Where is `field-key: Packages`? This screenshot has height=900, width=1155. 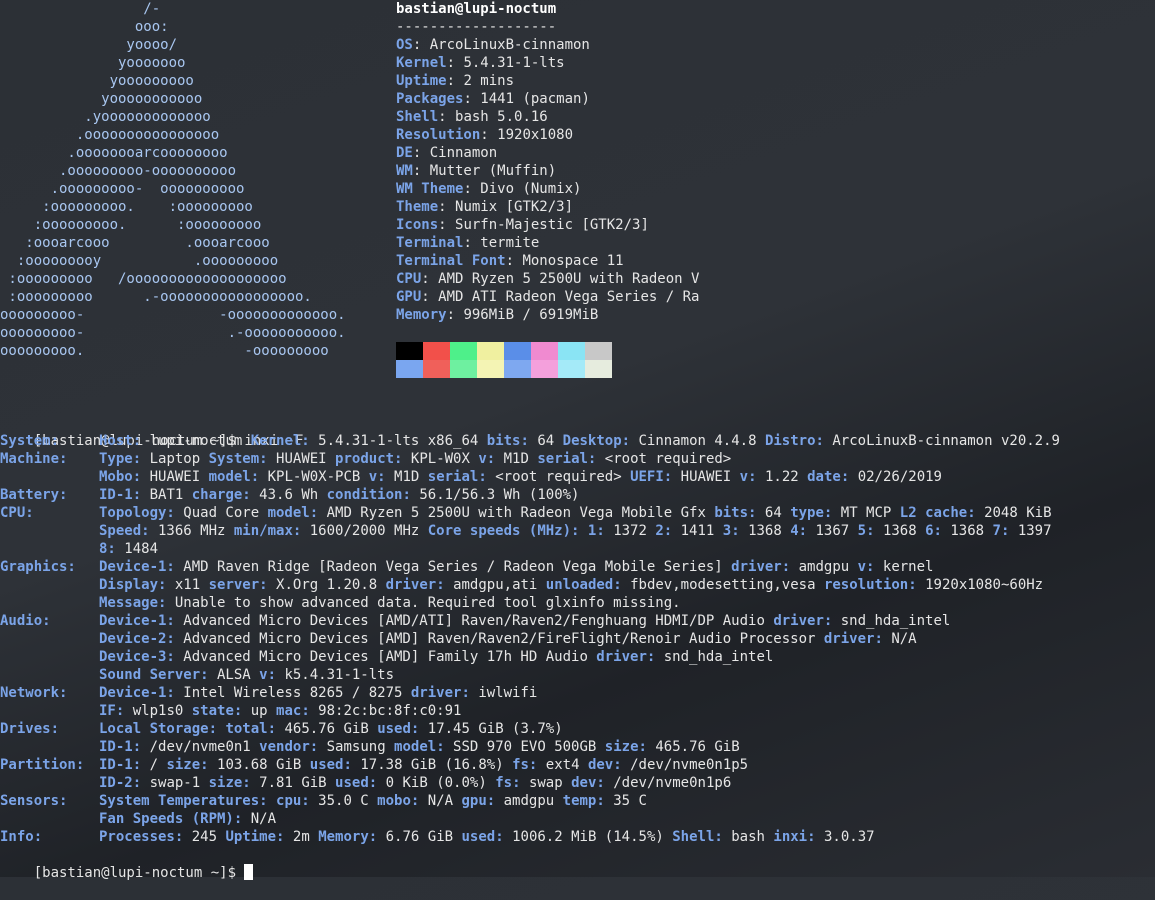 field-key: Packages is located at coordinates (430, 99).